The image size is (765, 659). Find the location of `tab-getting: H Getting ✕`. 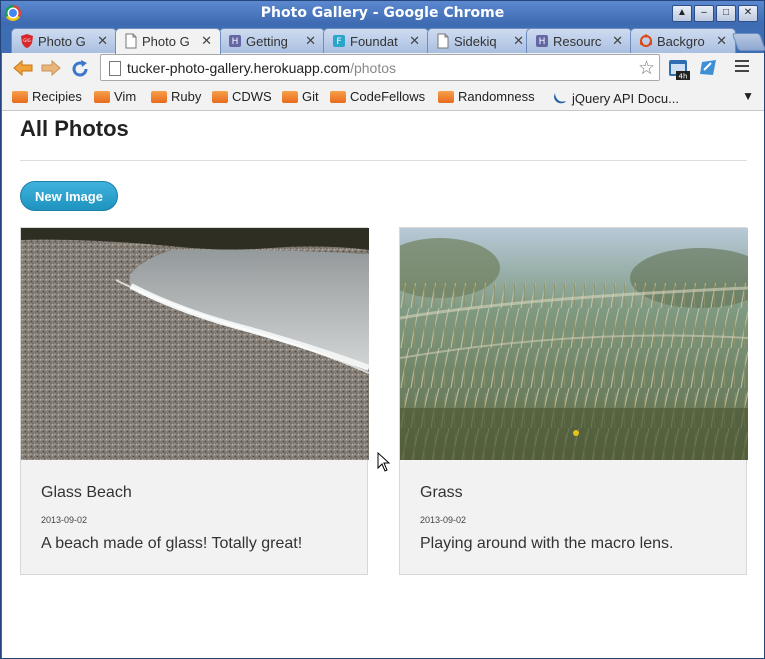

tab-getting: H Getting ✕ is located at coordinates (272, 40).